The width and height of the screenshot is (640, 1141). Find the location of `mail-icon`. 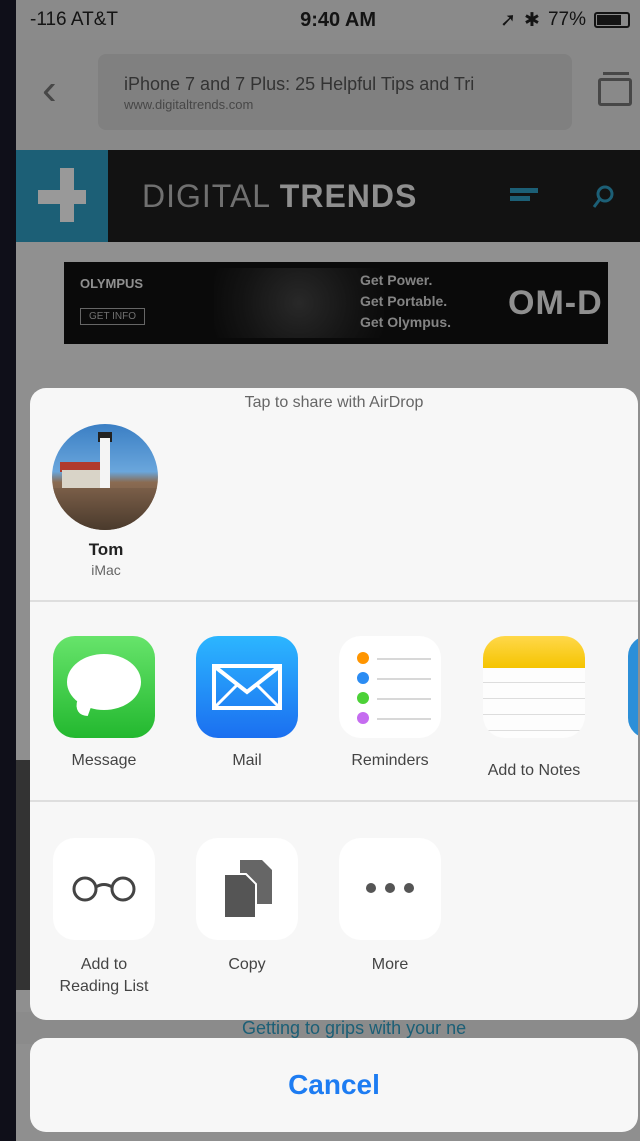

mail-icon is located at coordinates (247, 687).